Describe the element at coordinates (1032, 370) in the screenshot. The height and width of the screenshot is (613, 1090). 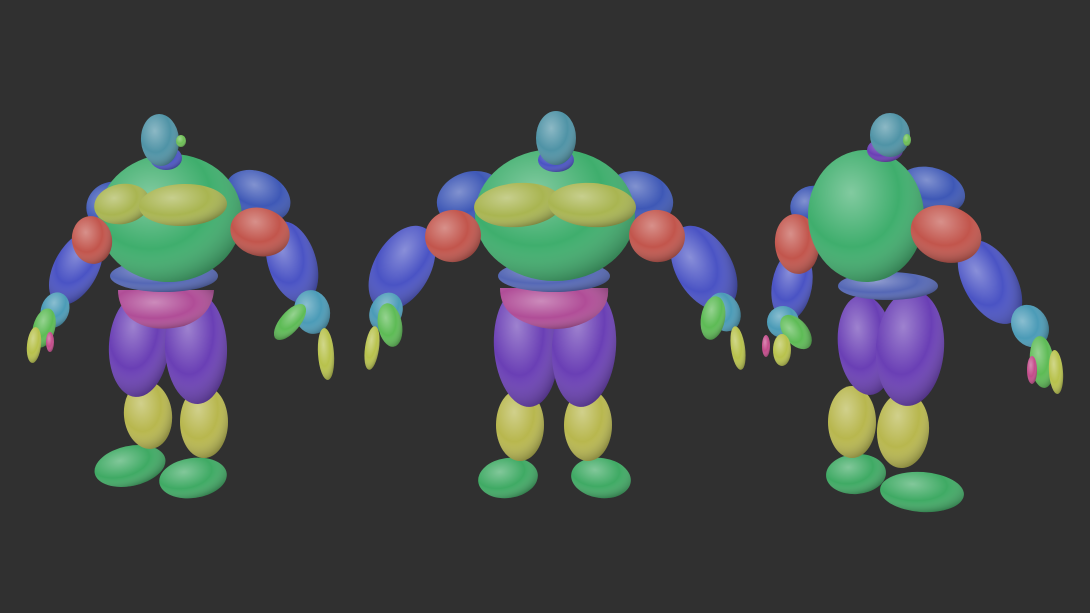
I see `right-fingertip-shading` at that location.